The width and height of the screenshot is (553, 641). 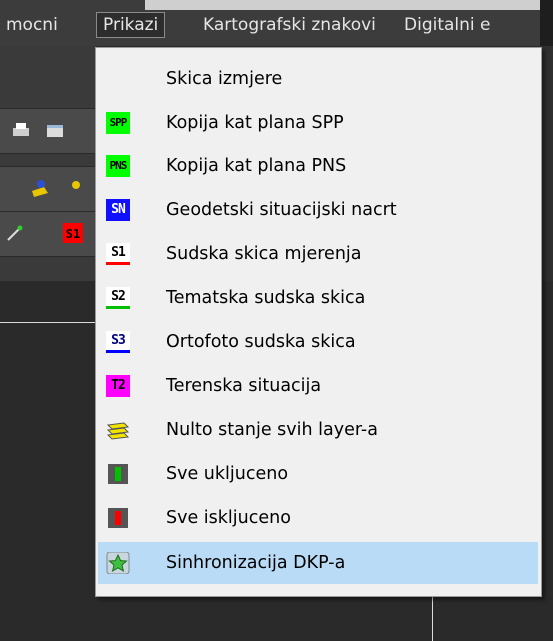 What do you see at coordinates (118, 342) in the screenshot?
I see `s3-icon: S3` at bounding box center [118, 342].